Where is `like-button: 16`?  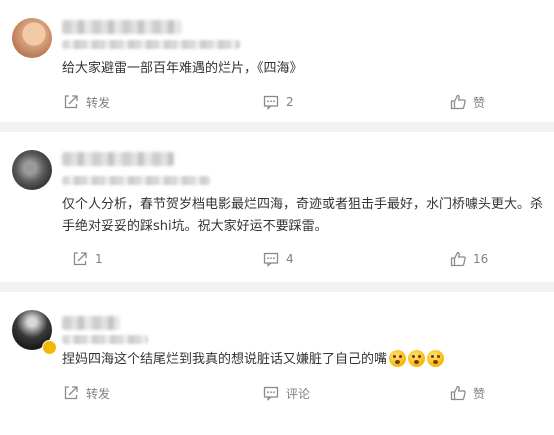 like-button: 16 is located at coordinates (469, 259).